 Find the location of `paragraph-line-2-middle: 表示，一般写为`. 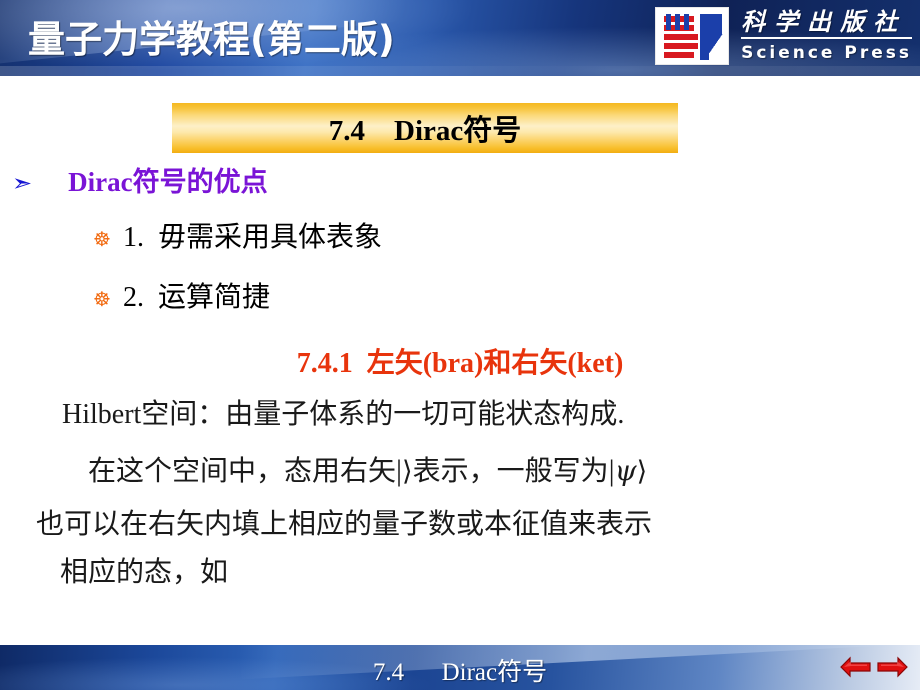

paragraph-line-2-middle: 表示，一般写为 is located at coordinates (510, 471).